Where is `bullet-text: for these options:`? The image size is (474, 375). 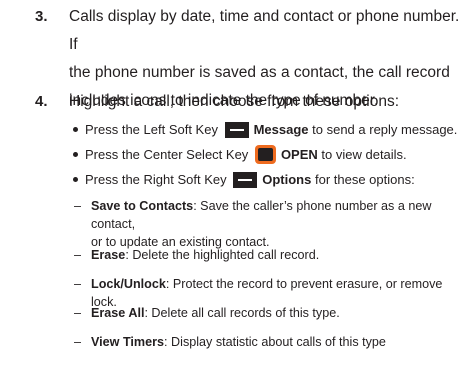
bullet-text: for these options: is located at coordinates (364, 179).